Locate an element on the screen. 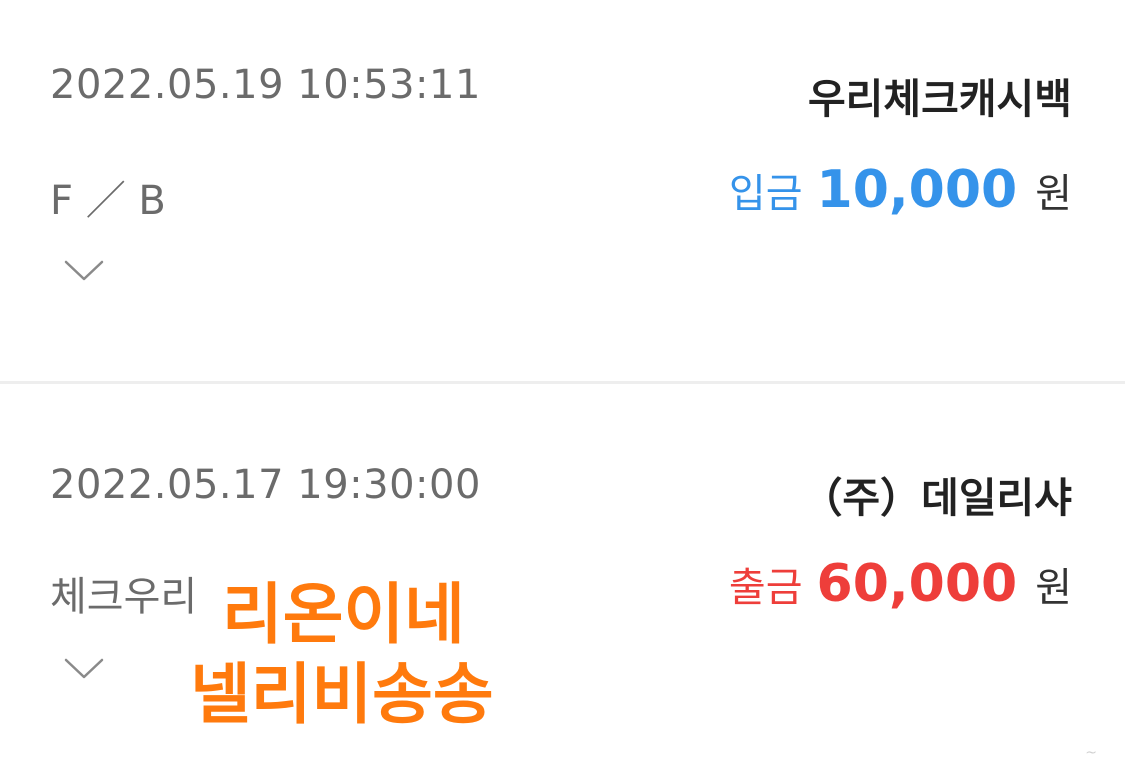 The image size is (1125, 775). transaction-memo: 체크우리 is located at coordinates (124, 597).